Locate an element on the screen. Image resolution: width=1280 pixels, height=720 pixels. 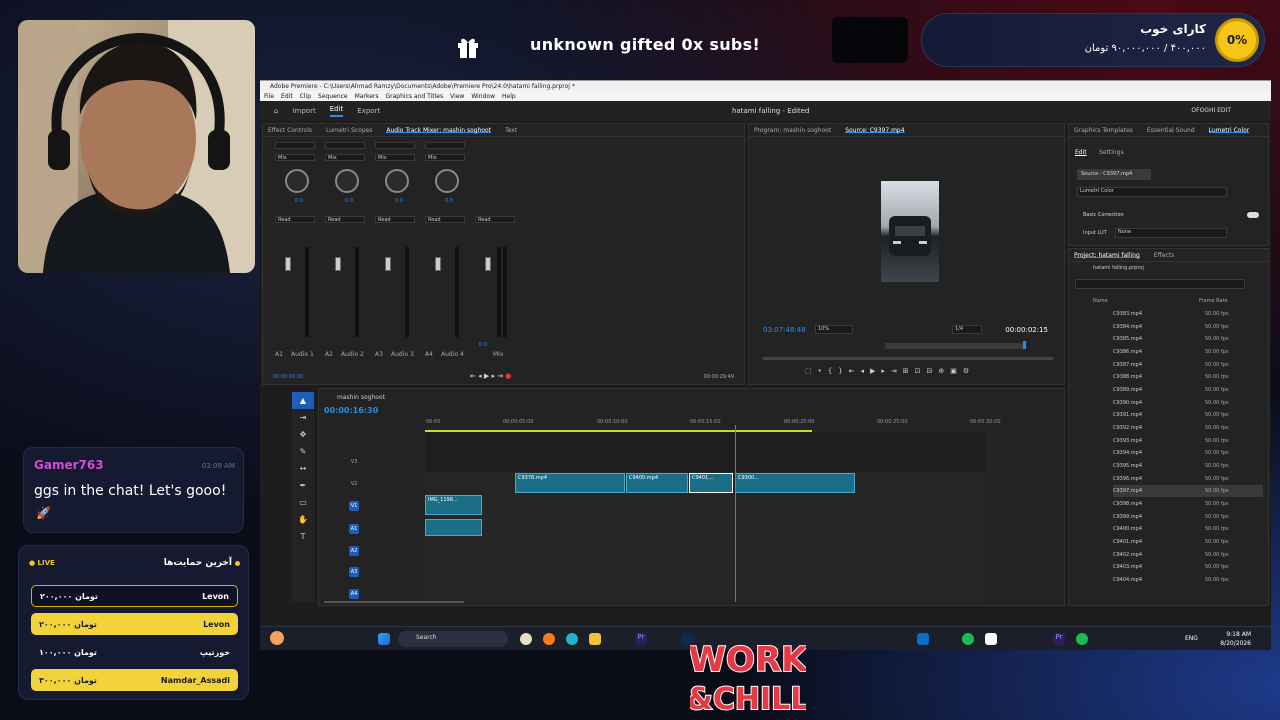
file-row: C9389.mp4 50.00 fps is located at coordinates (1188, 390).